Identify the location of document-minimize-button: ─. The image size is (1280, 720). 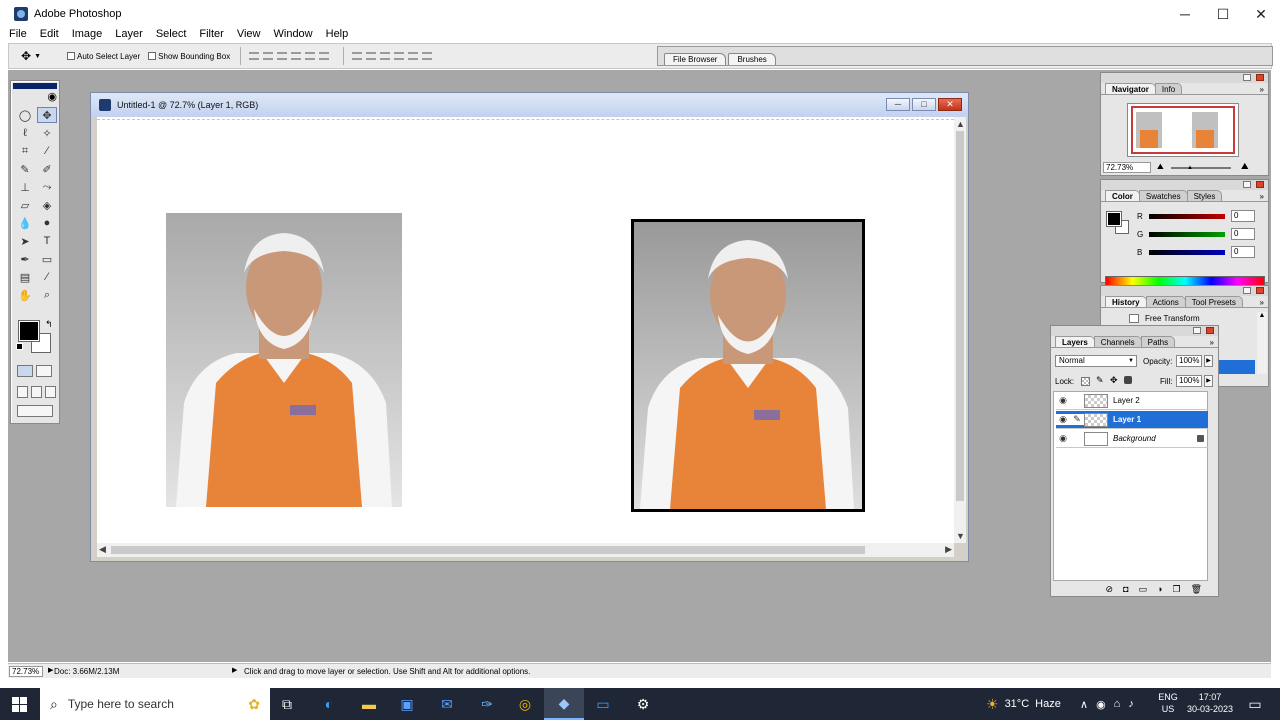
(898, 104).